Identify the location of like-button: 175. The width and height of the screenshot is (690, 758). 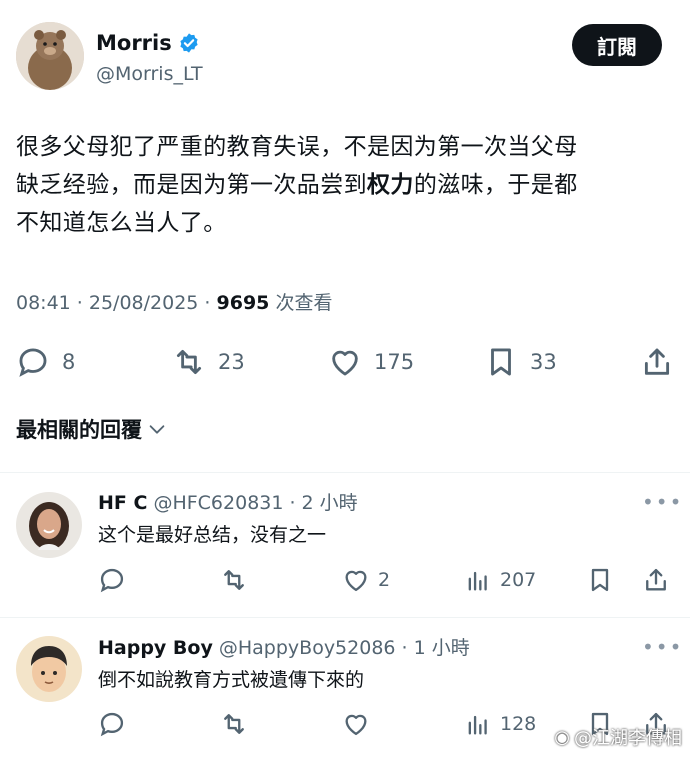
(371, 362).